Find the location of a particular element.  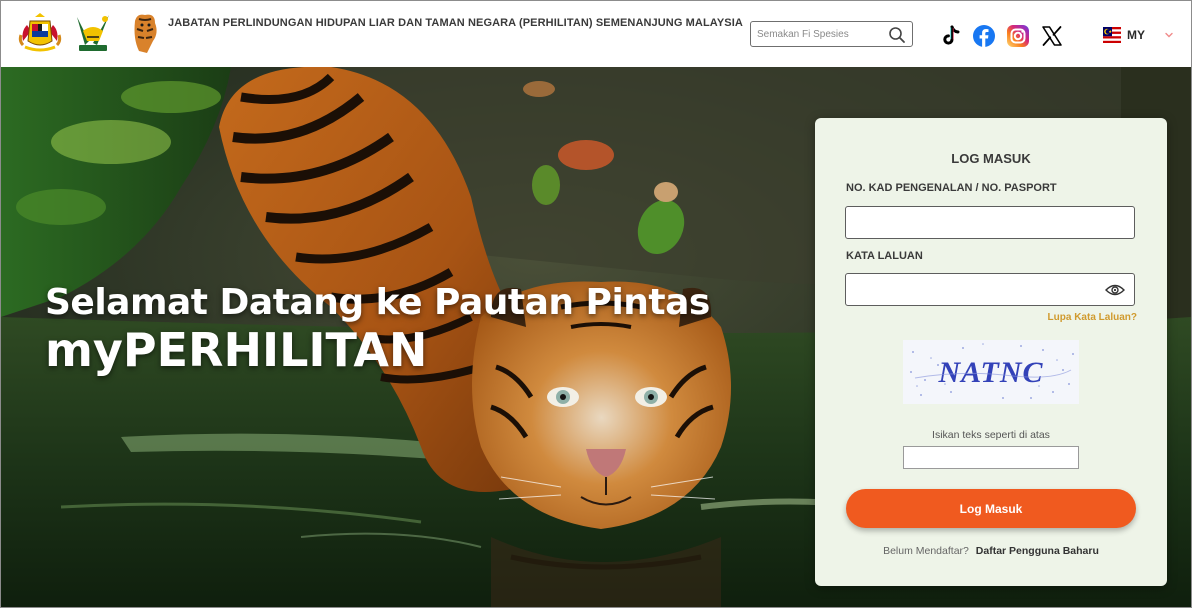

eye-icon is located at coordinates (1115, 290).